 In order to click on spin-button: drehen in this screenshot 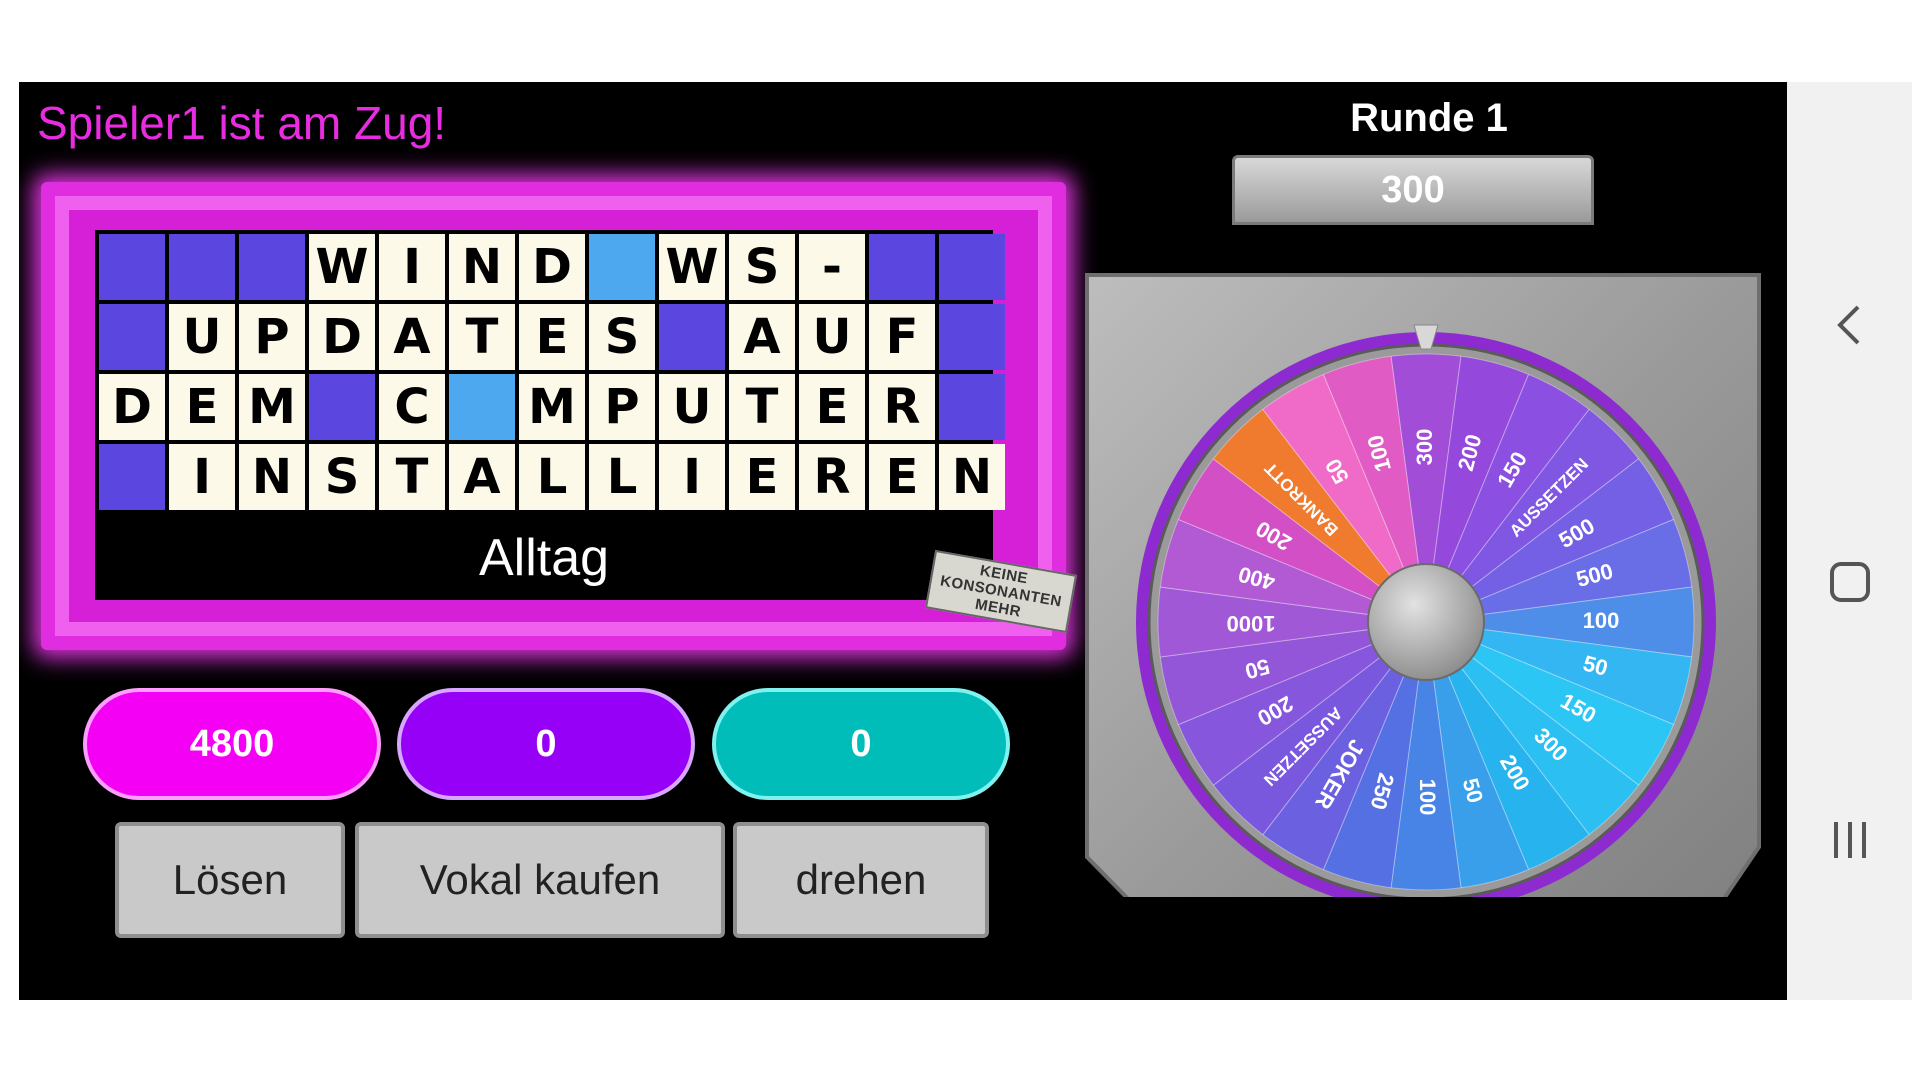, I will do `click(861, 880)`.